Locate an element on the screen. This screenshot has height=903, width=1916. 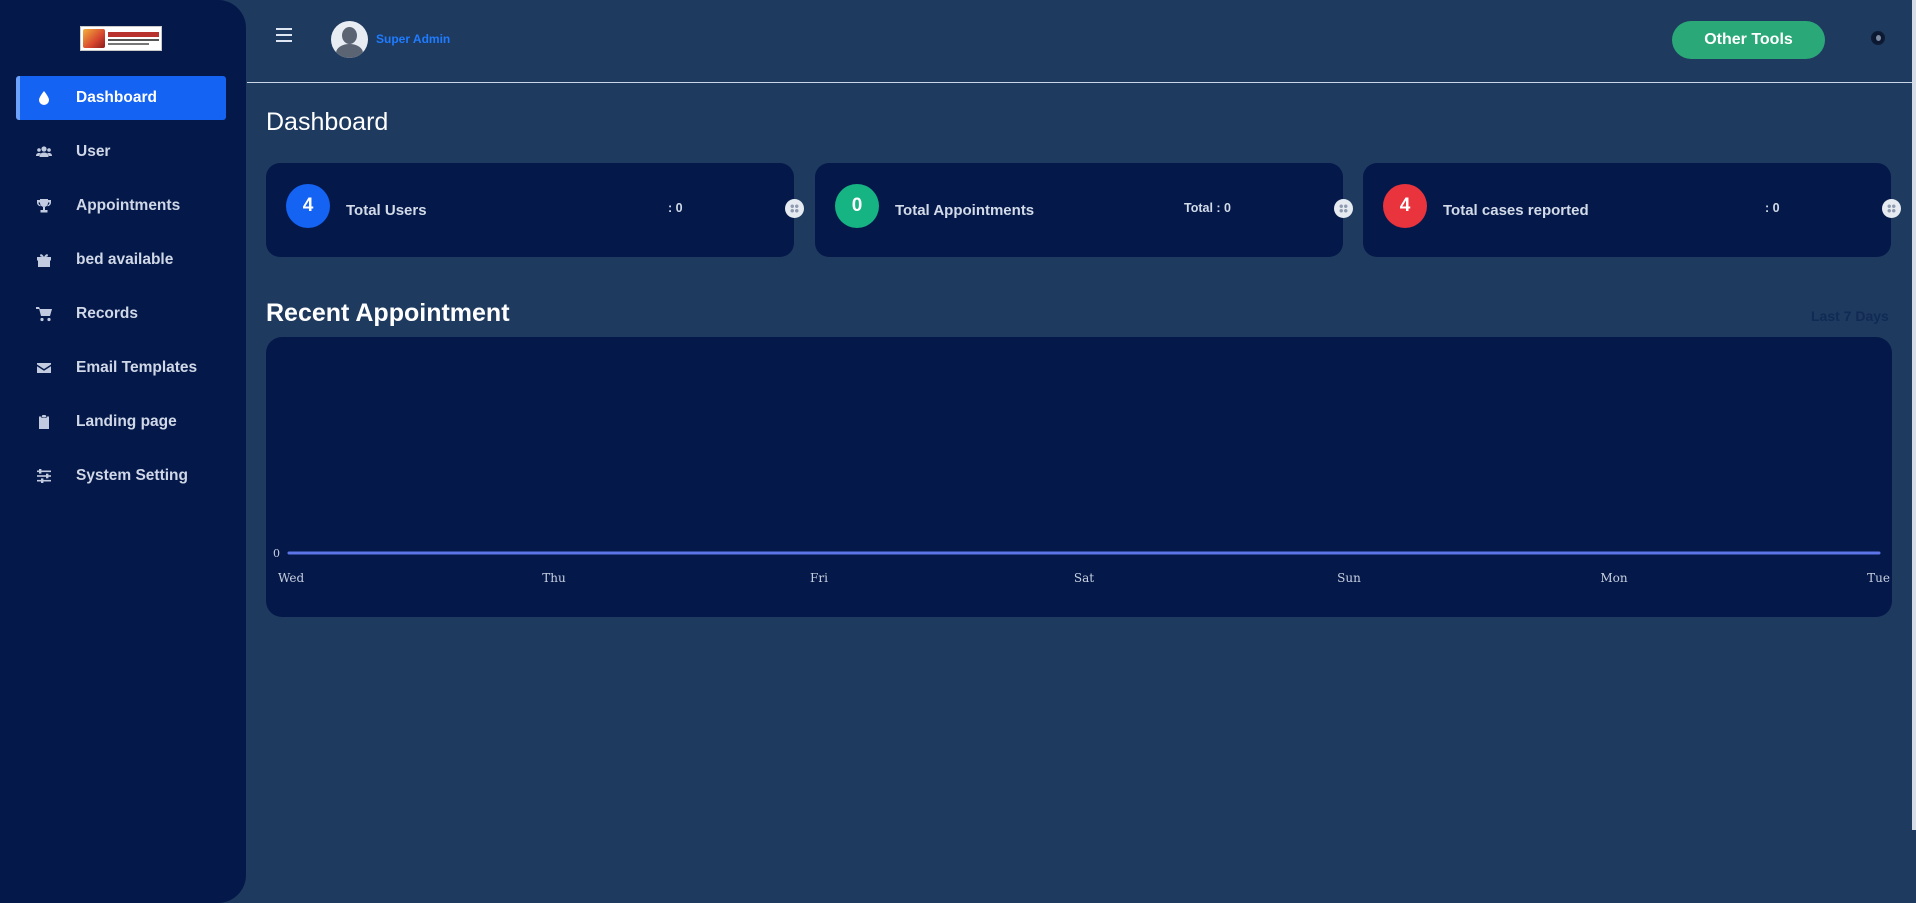
stat-label: Total Appointments is located at coordinates (965, 210).